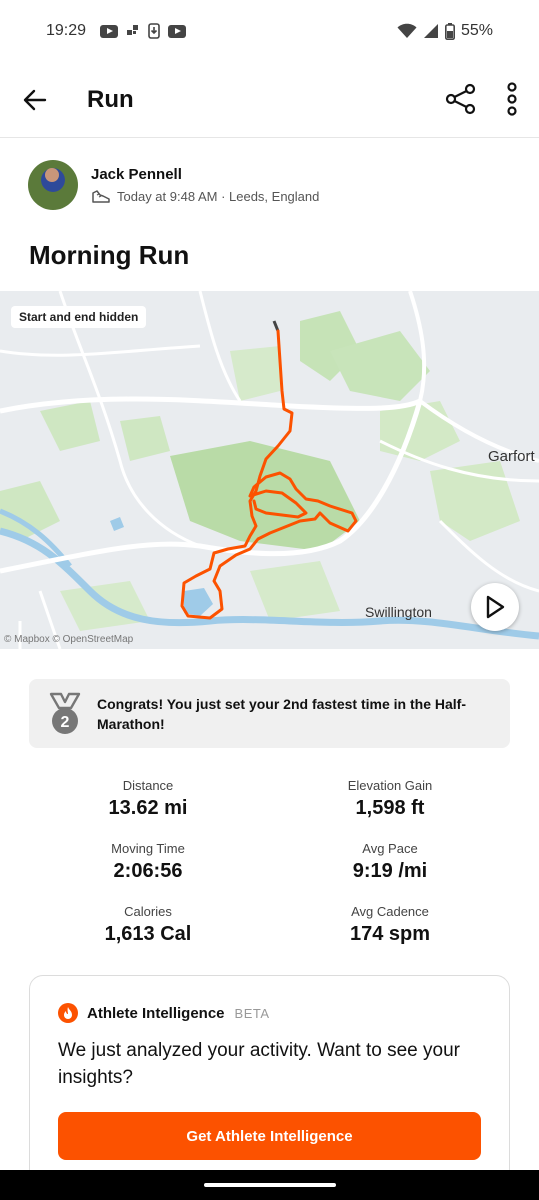 The image size is (539, 1200). I want to click on stat-label: Elevation Gain, so click(390, 785).